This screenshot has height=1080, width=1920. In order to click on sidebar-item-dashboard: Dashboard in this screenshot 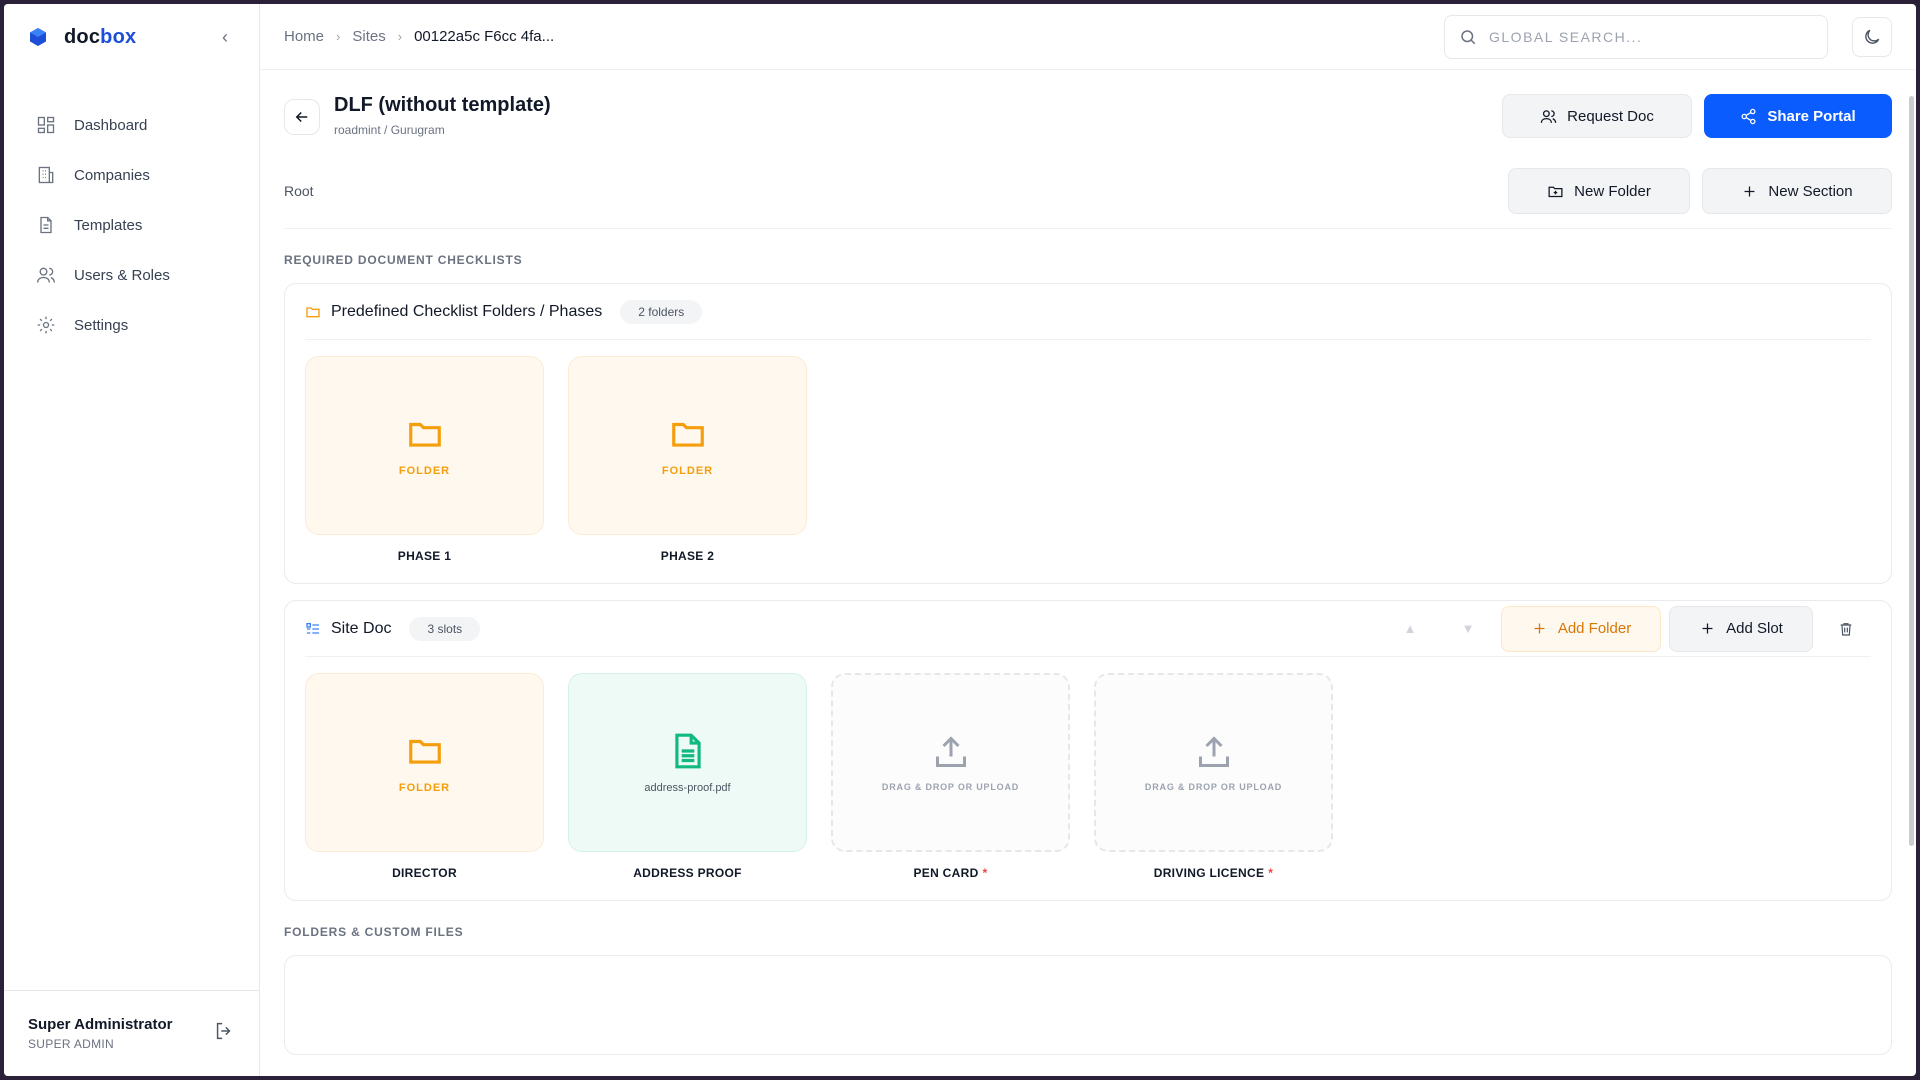, I will do `click(131, 125)`.